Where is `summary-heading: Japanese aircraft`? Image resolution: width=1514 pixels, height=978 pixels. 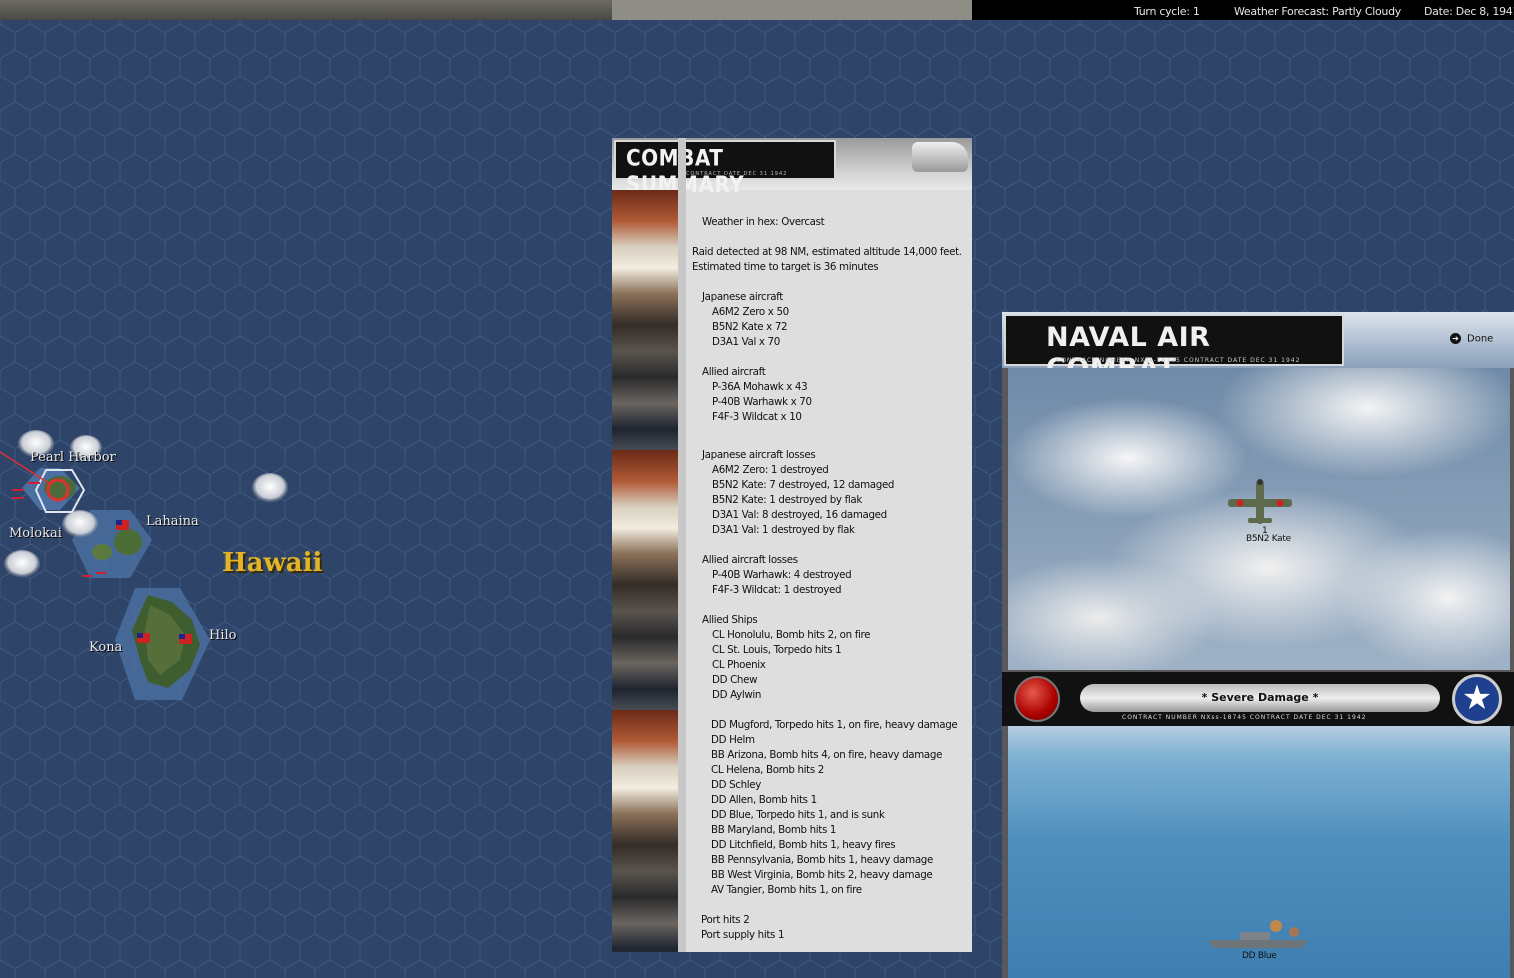 summary-heading: Japanese aircraft is located at coordinates (742, 297).